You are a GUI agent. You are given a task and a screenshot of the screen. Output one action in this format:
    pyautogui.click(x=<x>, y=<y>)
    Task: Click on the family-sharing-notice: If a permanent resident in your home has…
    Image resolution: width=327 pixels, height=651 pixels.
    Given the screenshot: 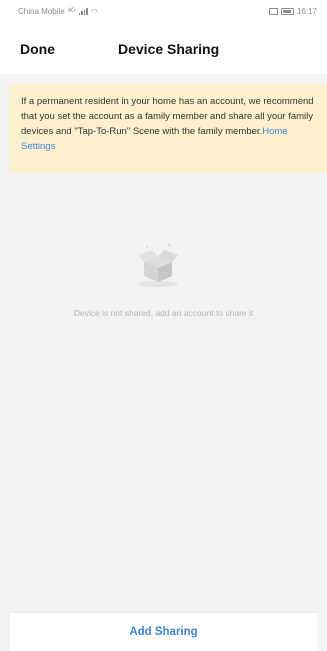 What is the action you would take?
    pyautogui.click(x=168, y=128)
    